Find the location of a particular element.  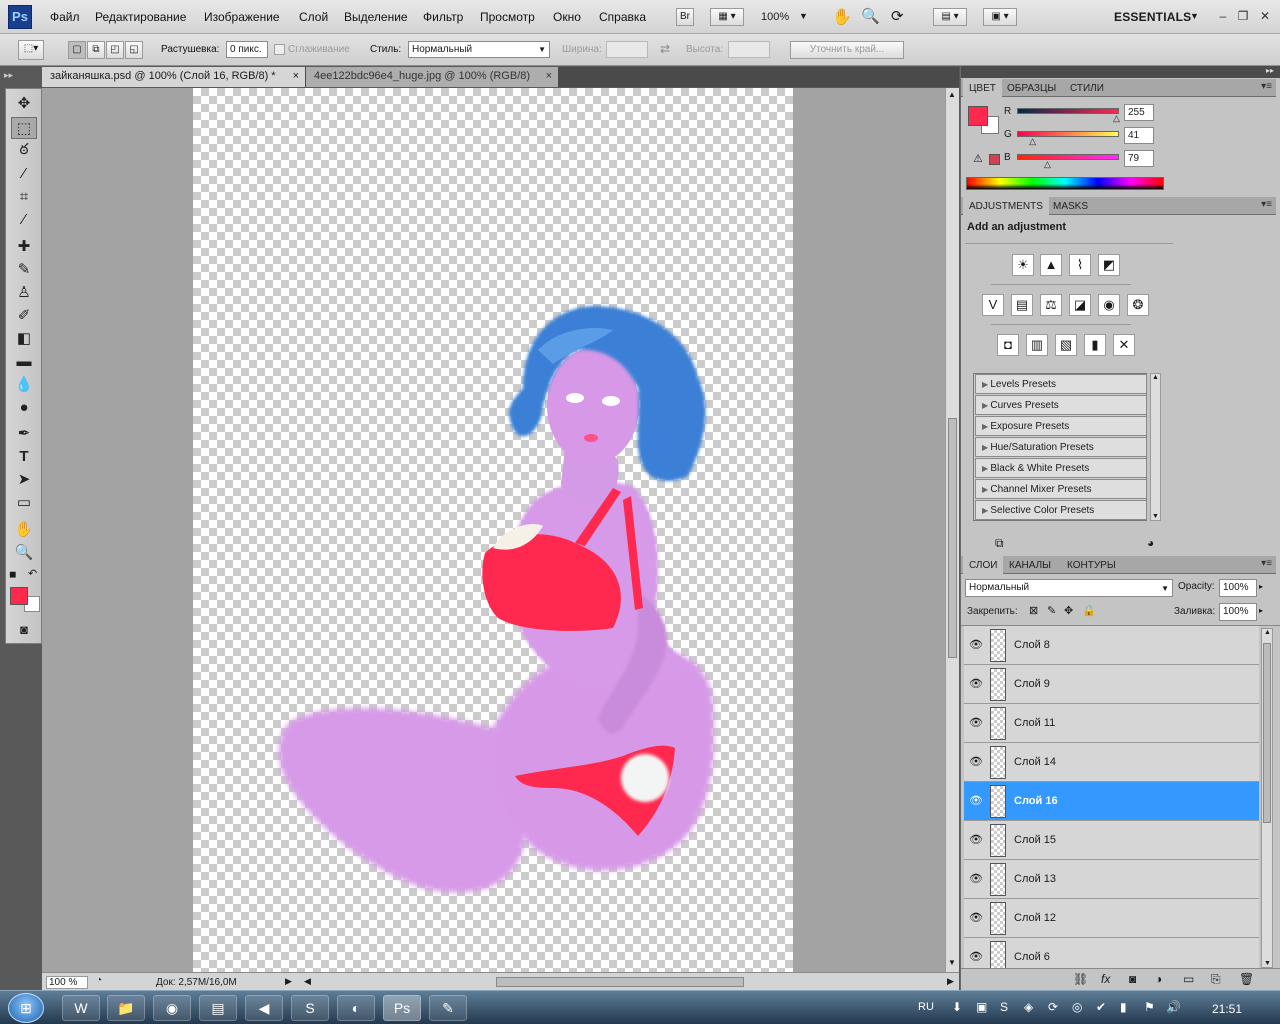

swap-colors-icon: ↶ is located at coordinates (32, 573).